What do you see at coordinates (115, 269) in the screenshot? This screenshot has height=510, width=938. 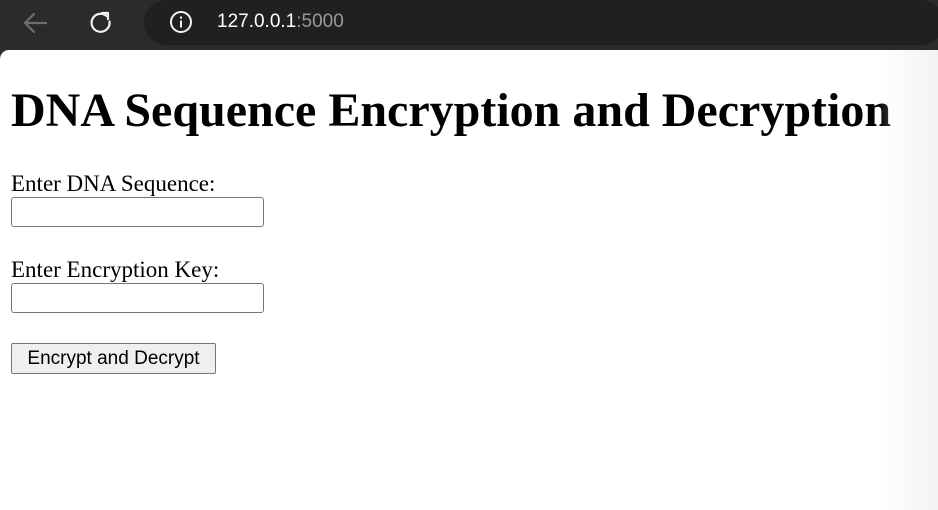 I see `encryption-key-label: Enter Encryption Key:` at bounding box center [115, 269].